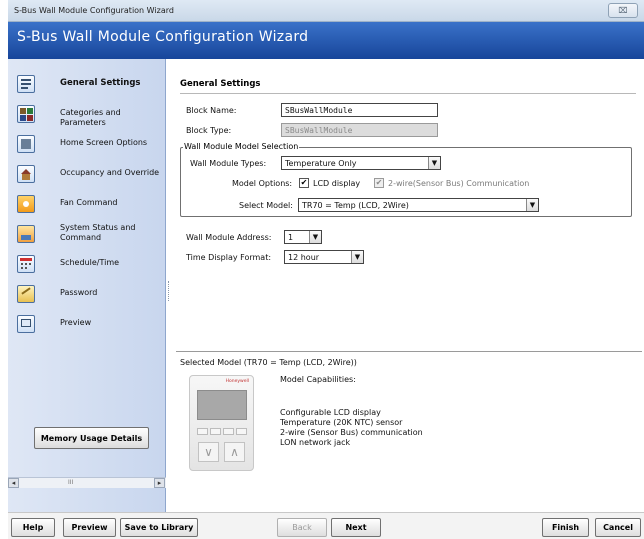  I want to click on sidebar-item-label: Home Screen Options, so click(104, 142).